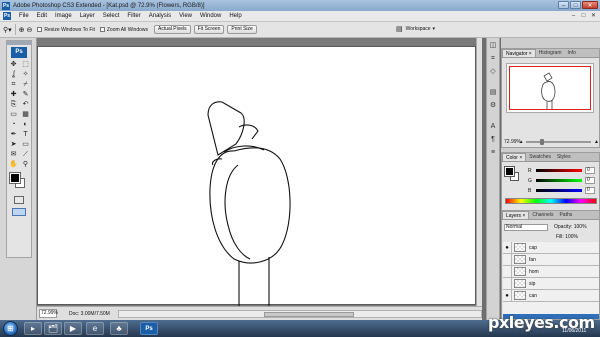 The width and height of the screenshot is (600, 337). I want to click on menu-file: File, so click(24, 16).